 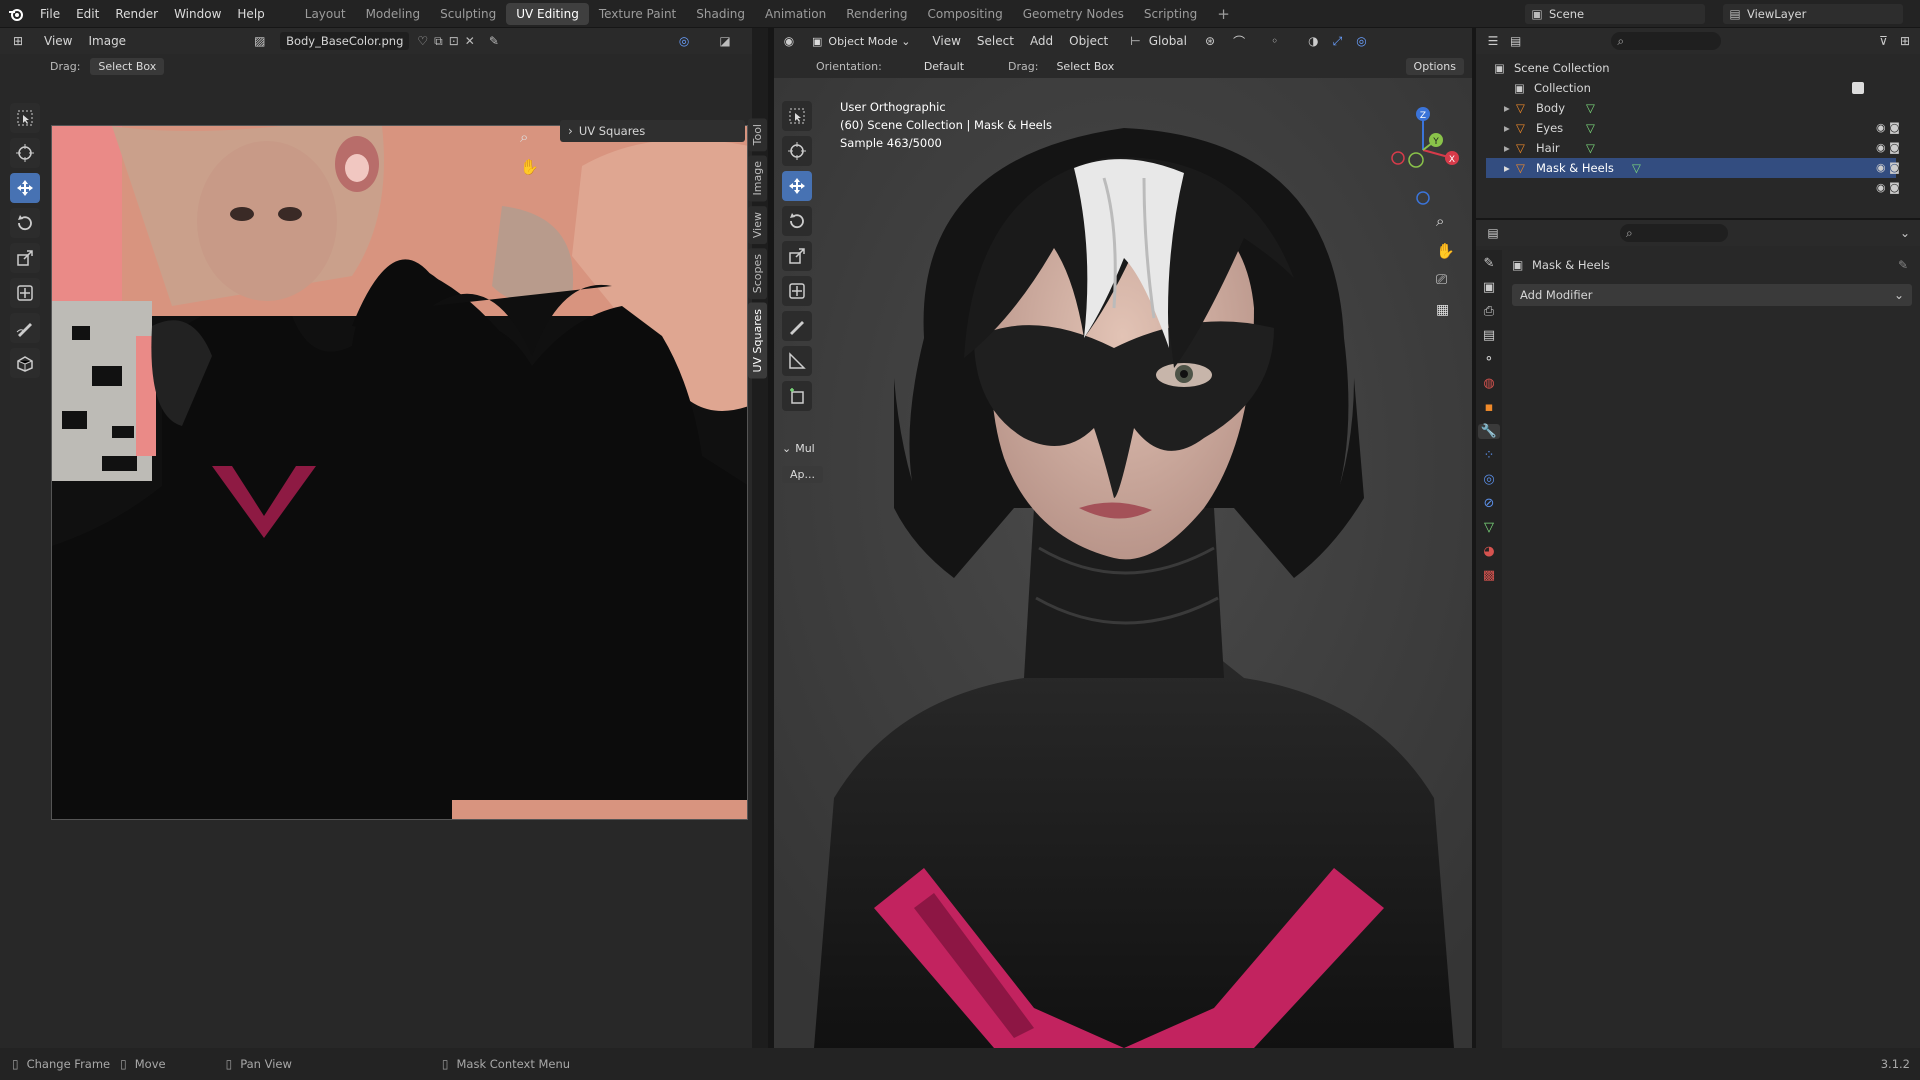 I want to click on tab-sculpting: Sculpting, so click(x=468, y=14).